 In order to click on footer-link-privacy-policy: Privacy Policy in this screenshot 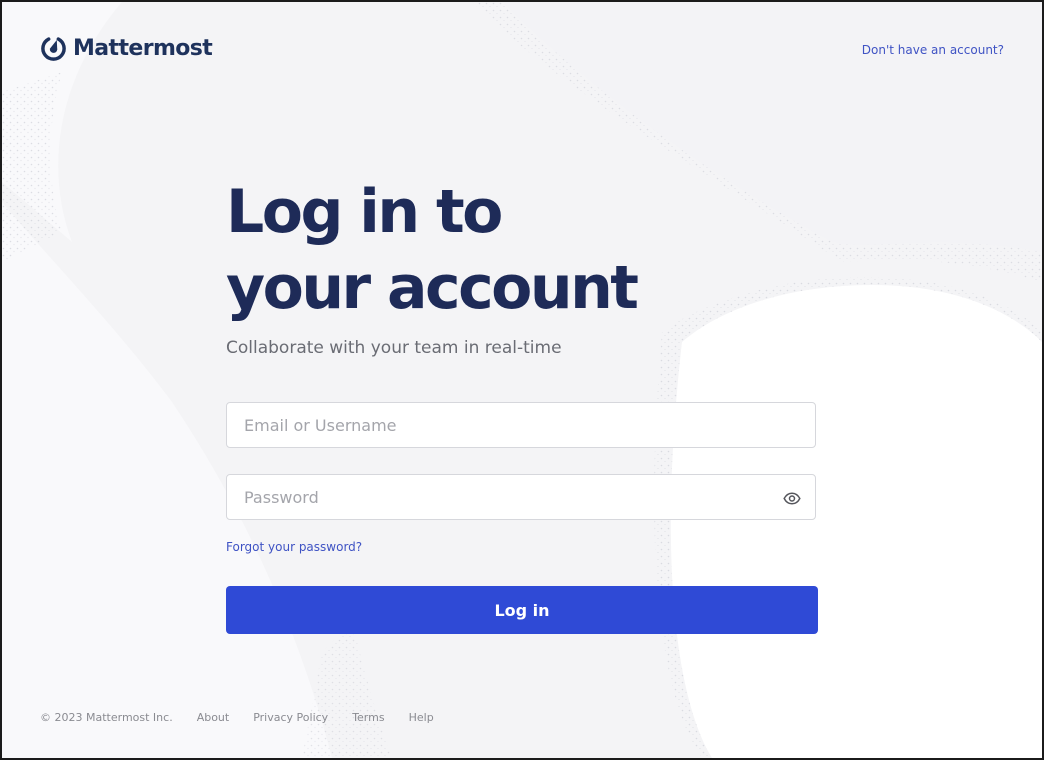, I will do `click(290, 717)`.